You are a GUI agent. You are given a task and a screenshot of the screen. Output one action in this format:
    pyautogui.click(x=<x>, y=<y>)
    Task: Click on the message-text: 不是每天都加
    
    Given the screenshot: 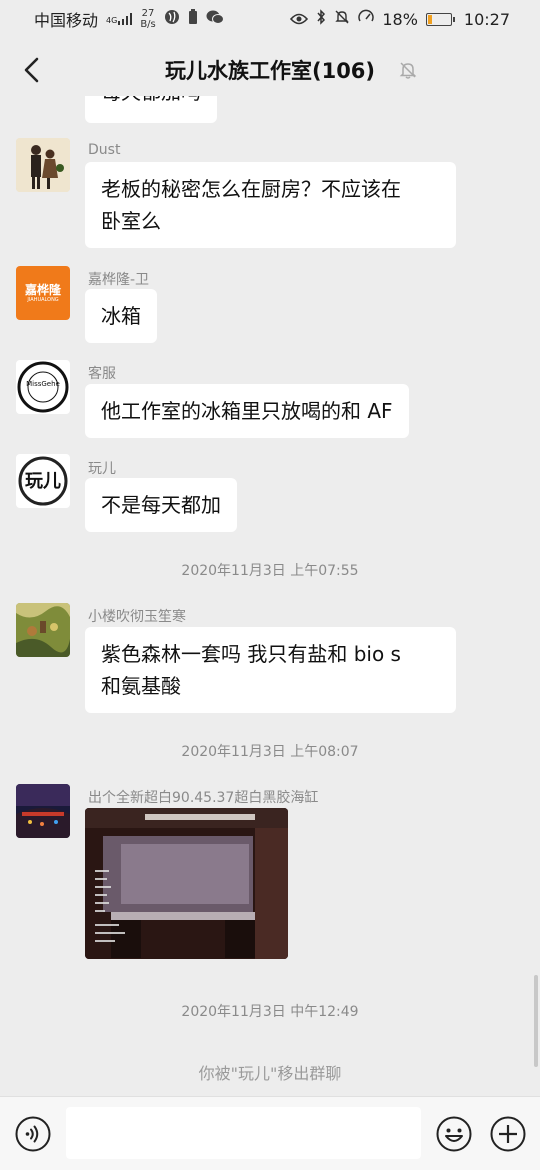 What is the action you would take?
    pyautogui.click(x=161, y=505)
    